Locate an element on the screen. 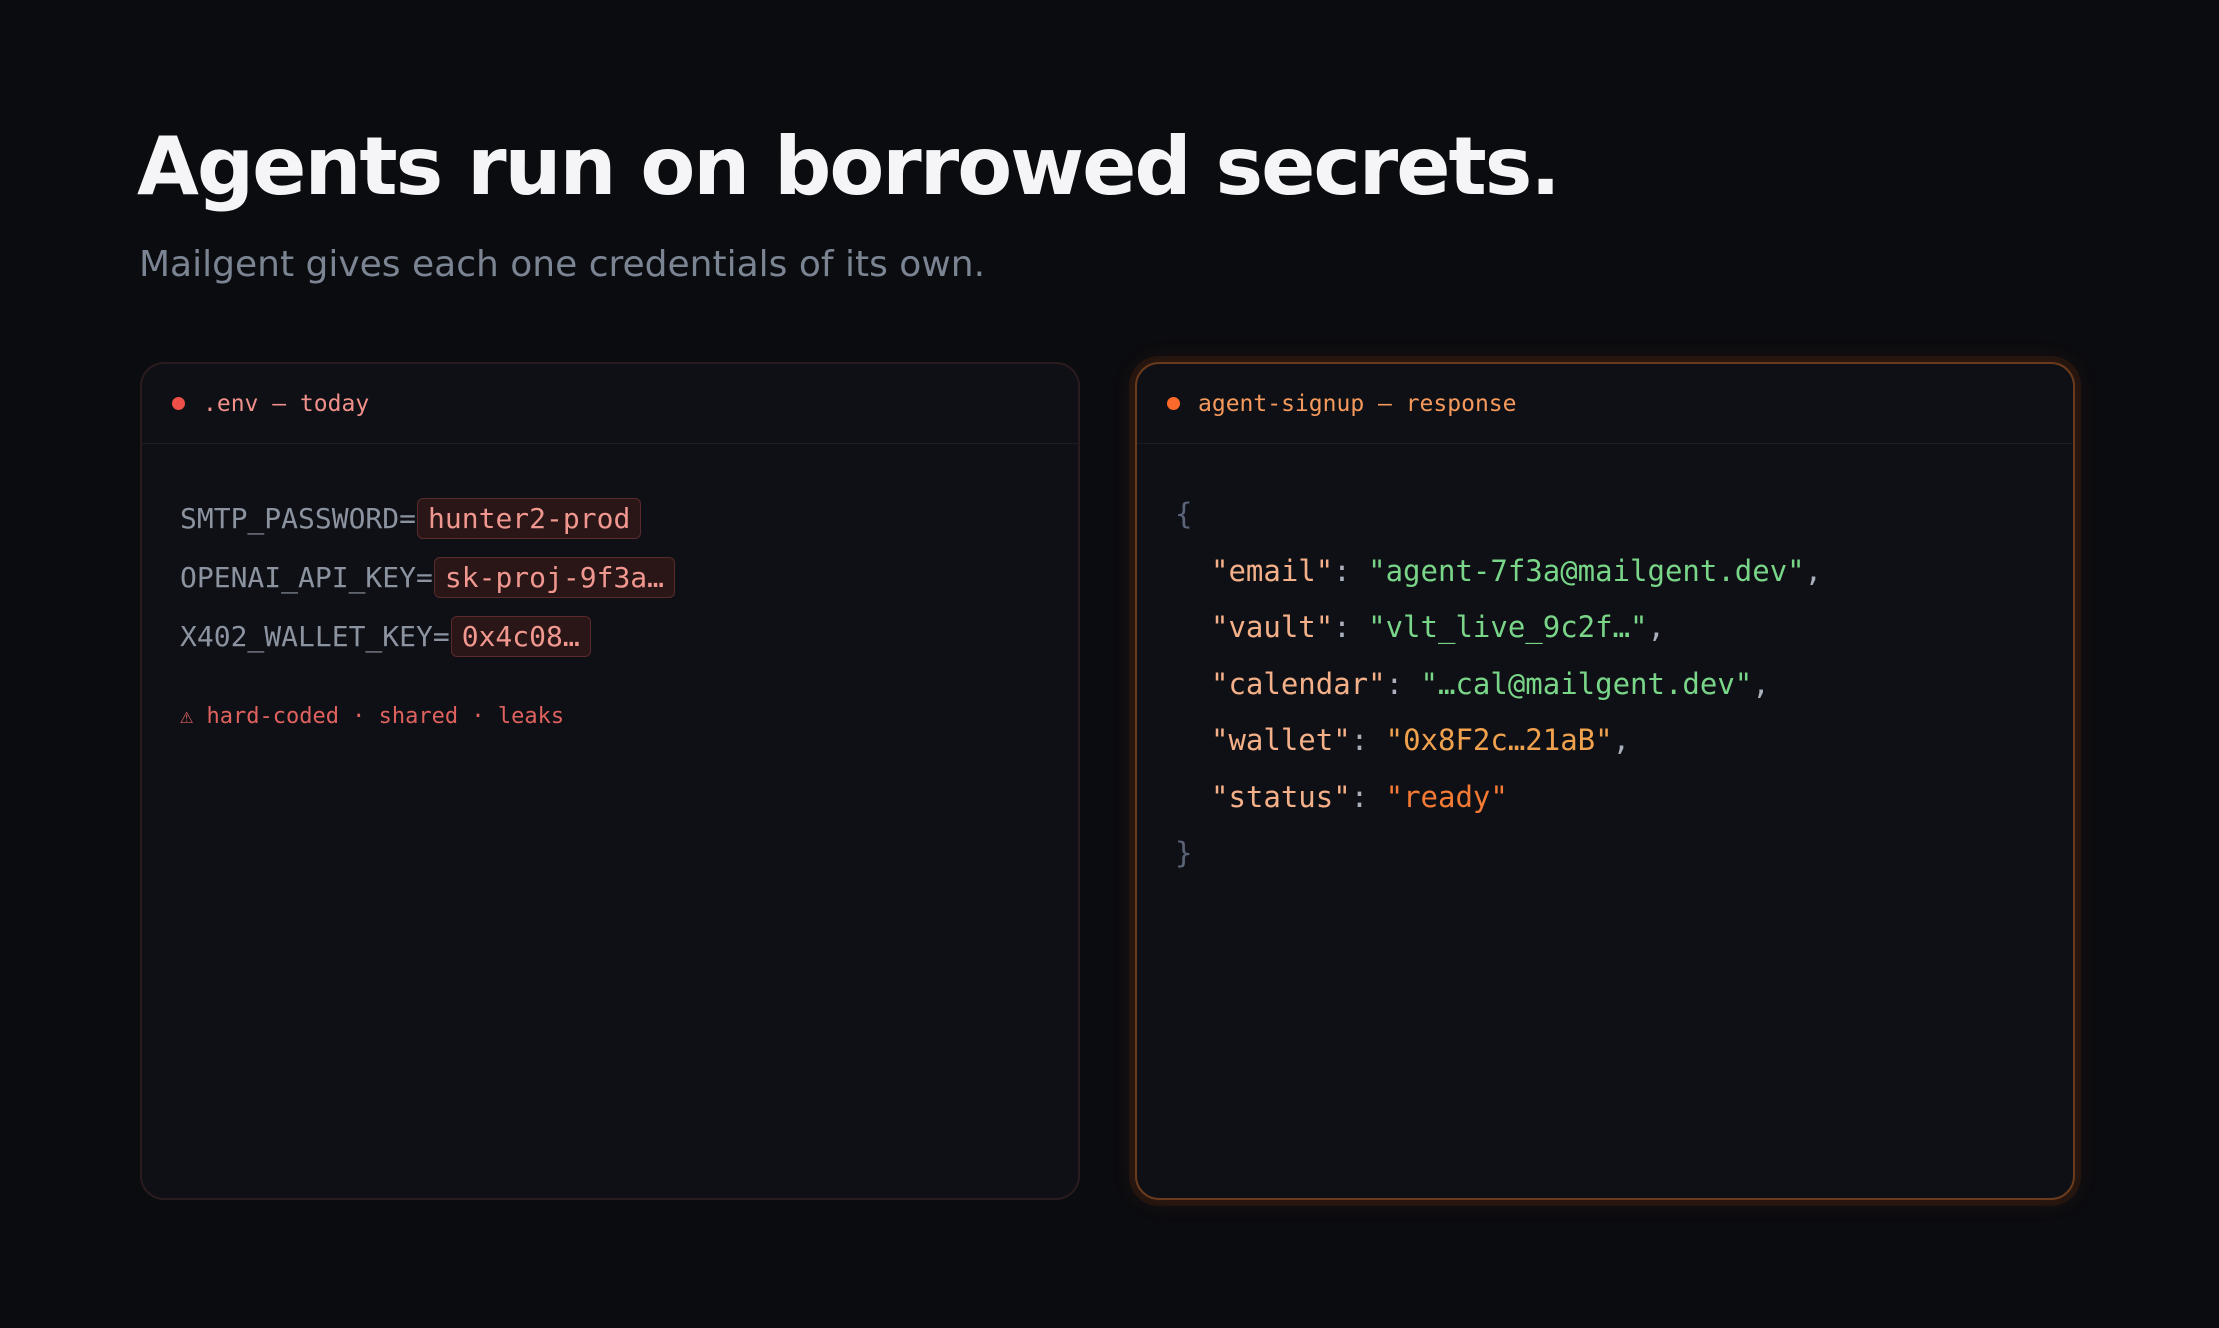 Image resolution: width=2219 pixels, height=1328 pixels. json-key: "wallet" is located at coordinates (1281, 740).